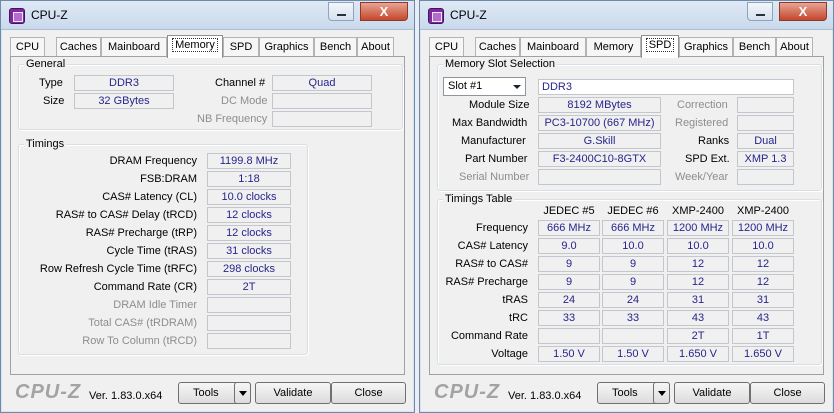 This screenshot has height=413, width=834. What do you see at coordinates (702, 123) in the screenshot?
I see `registered-label: Registered` at bounding box center [702, 123].